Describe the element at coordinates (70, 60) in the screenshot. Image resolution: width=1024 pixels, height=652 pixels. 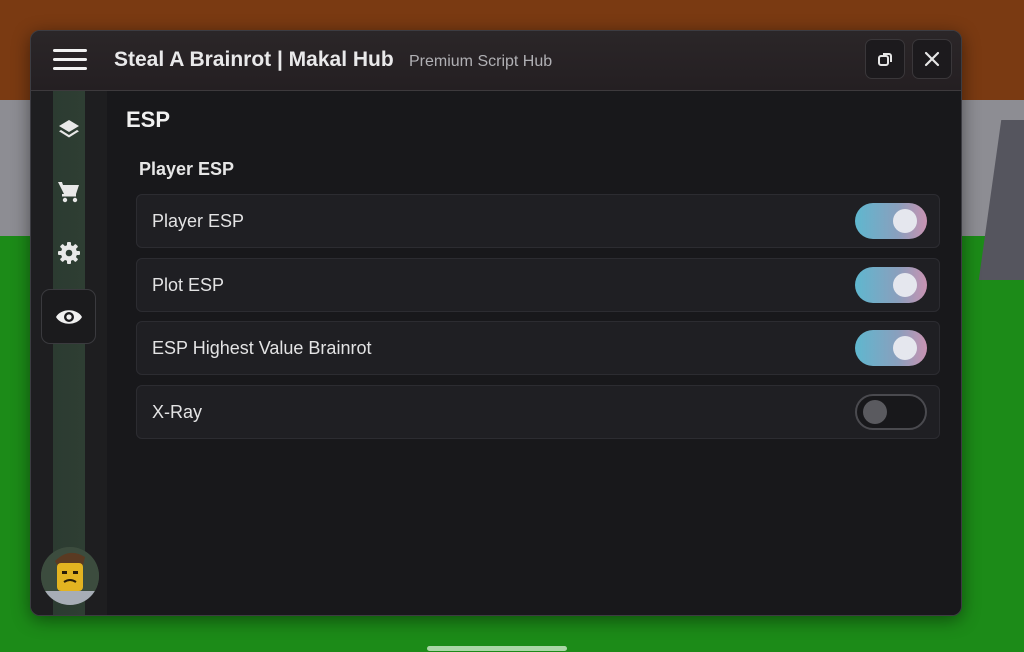
I see `hamburger-menu-icon` at that location.